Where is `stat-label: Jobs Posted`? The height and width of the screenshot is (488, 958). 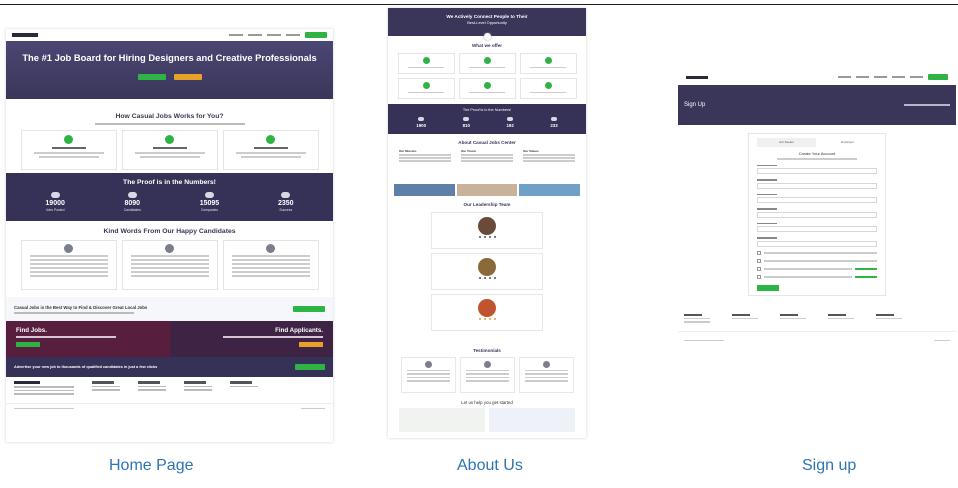 stat-label: Jobs Posted is located at coordinates (55, 209).